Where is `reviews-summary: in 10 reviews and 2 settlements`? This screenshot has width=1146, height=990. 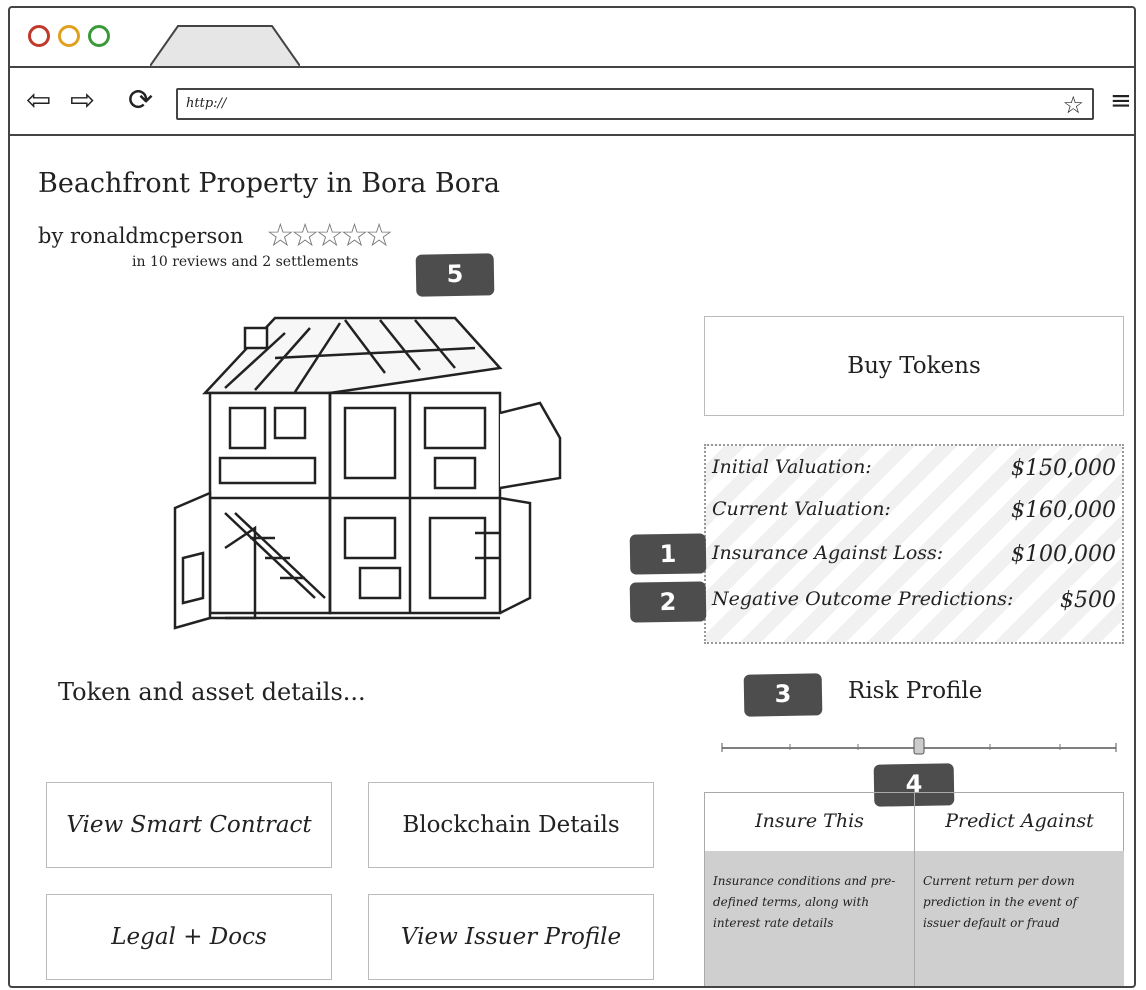 reviews-summary: in 10 reviews and 2 settlements is located at coordinates (245, 262).